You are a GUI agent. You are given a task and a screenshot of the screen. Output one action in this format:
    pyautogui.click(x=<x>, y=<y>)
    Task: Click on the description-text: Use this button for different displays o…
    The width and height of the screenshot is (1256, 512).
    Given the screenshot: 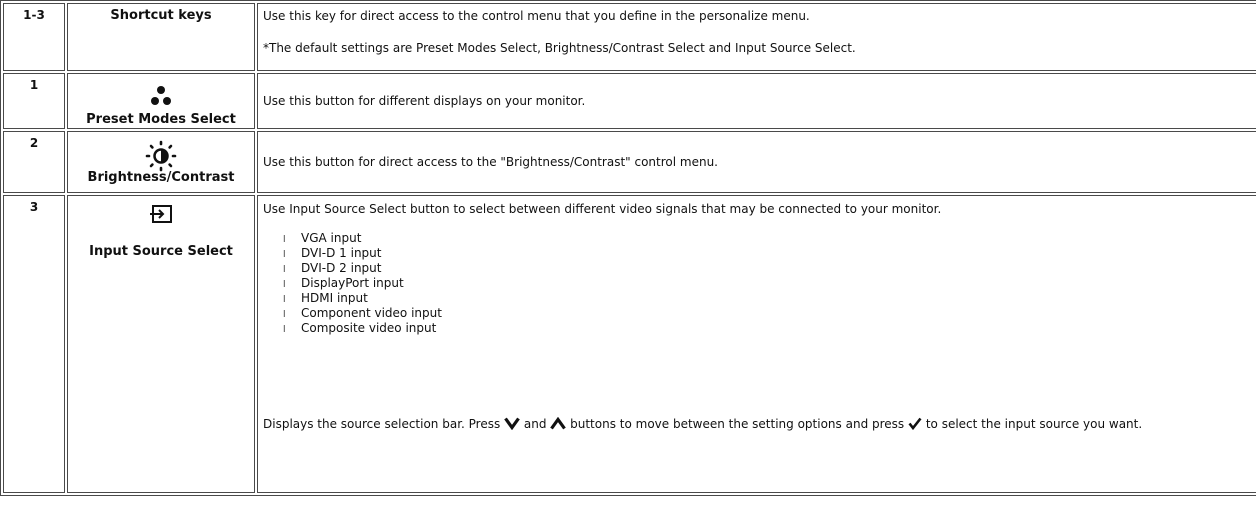 What is the action you would take?
    pyautogui.click(x=756, y=101)
    